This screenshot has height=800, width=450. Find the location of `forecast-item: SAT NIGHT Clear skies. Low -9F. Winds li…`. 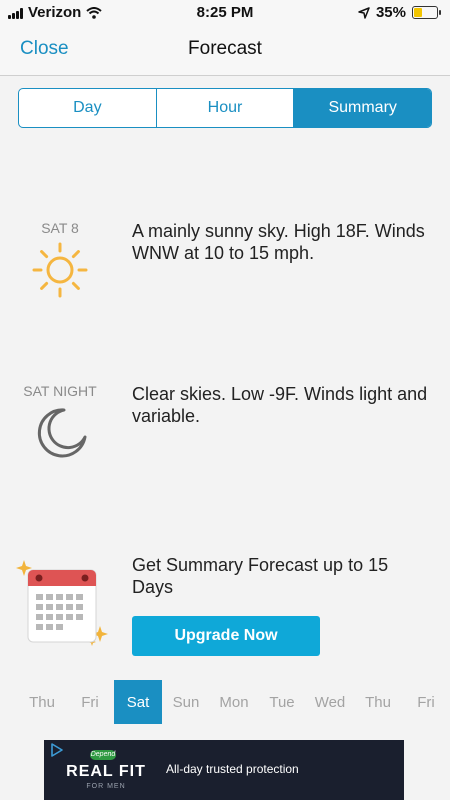

forecast-item: SAT NIGHT Clear skies. Low -9F. Winds li… is located at coordinates (225, 428).